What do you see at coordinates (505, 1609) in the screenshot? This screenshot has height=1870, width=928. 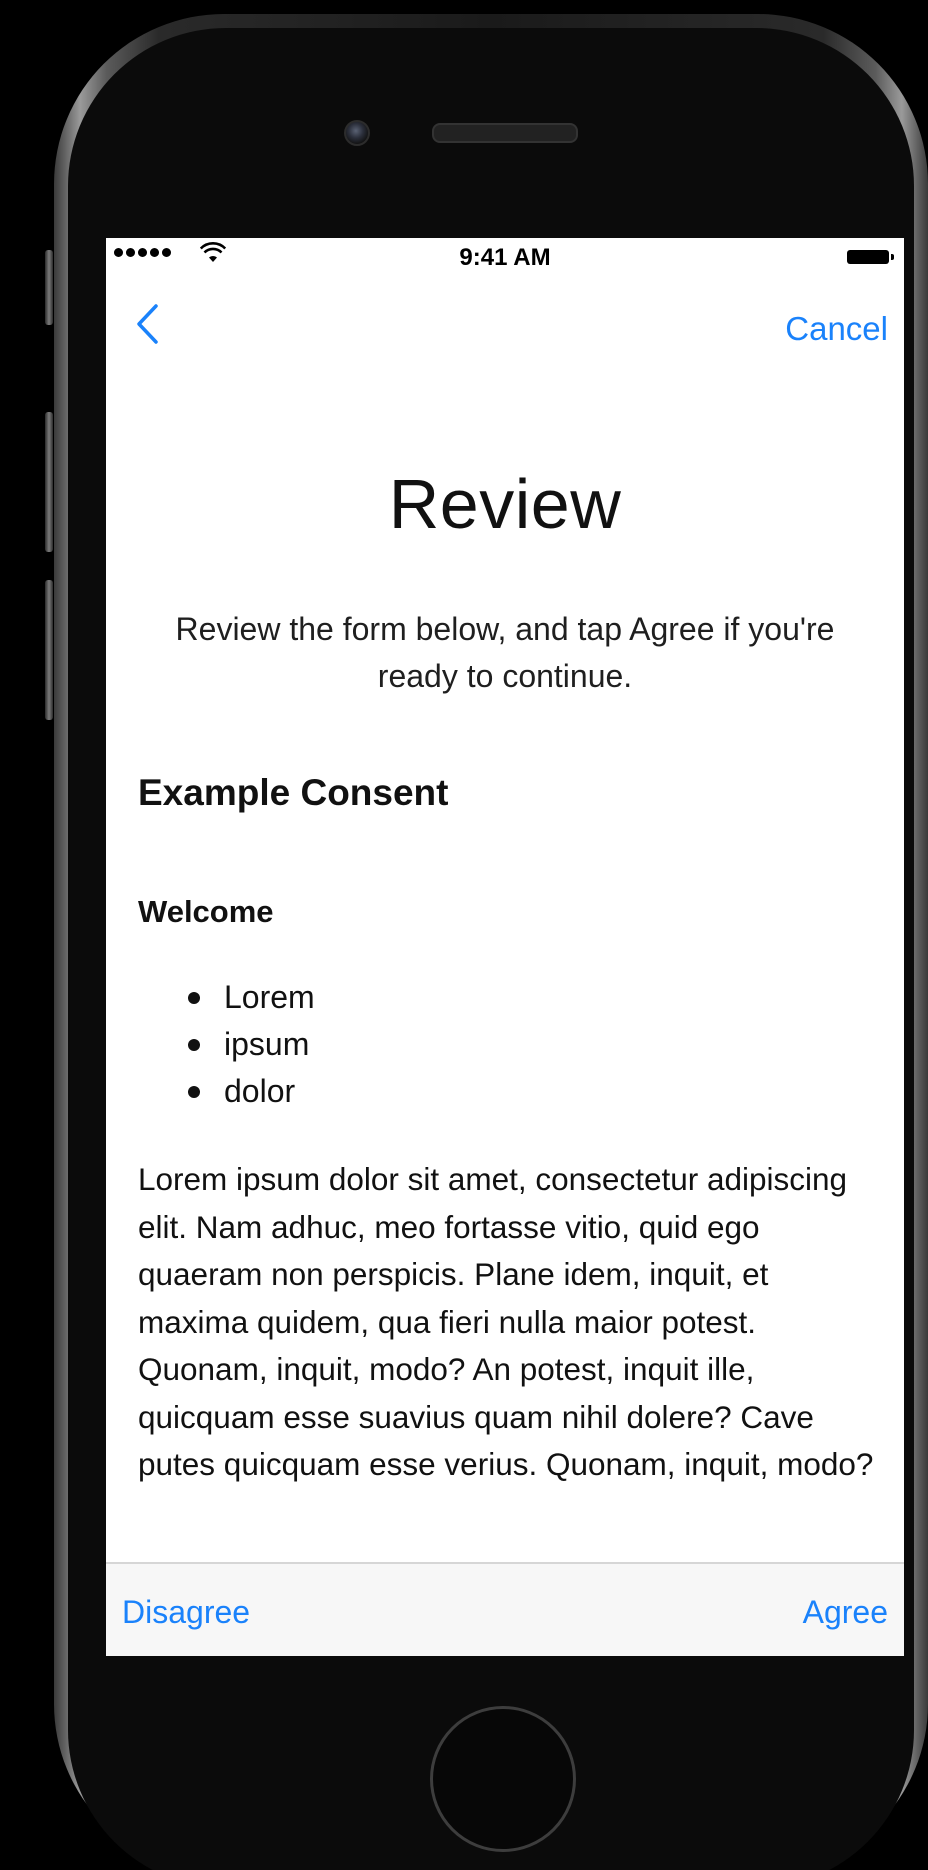 I see `bottom-toolbar: Disagree Agree` at bounding box center [505, 1609].